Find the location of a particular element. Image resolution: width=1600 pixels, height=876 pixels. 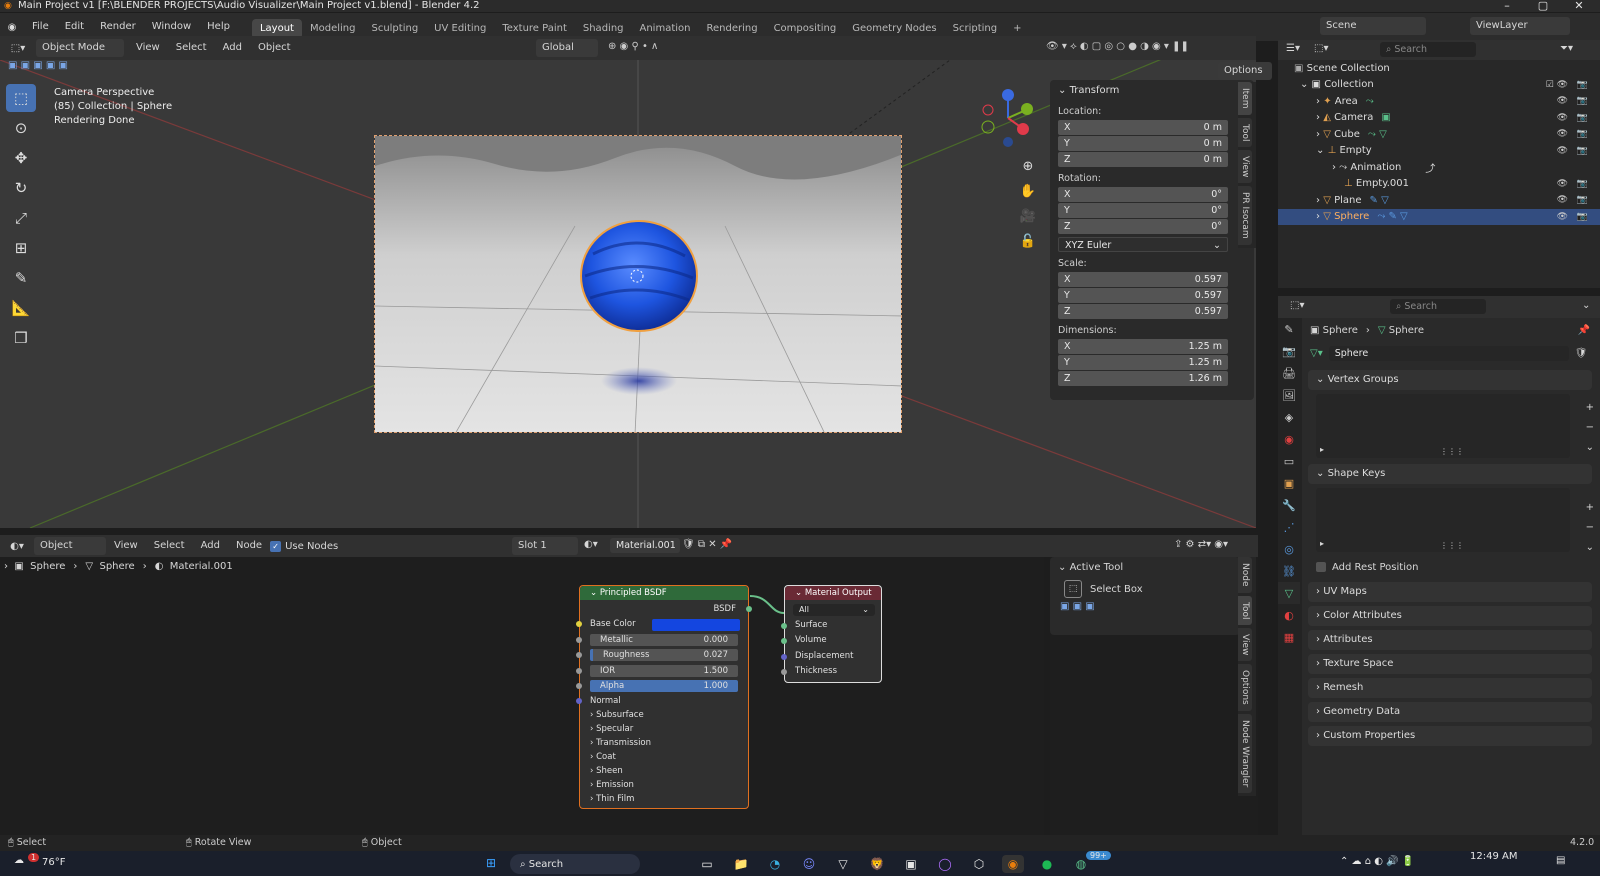

pin-icon: 📌 is located at coordinates (1584, 330).